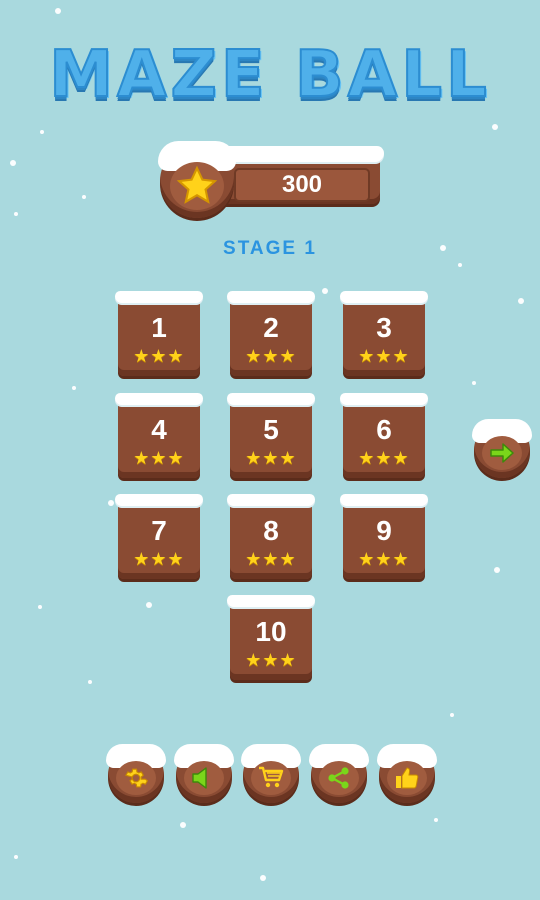 Image resolution: width=540 pixels, height=900 pixels. What do you see at coordinates (159, 327) in the screenshot?
I see `level-number: 1` at bounding box center [159, 327].